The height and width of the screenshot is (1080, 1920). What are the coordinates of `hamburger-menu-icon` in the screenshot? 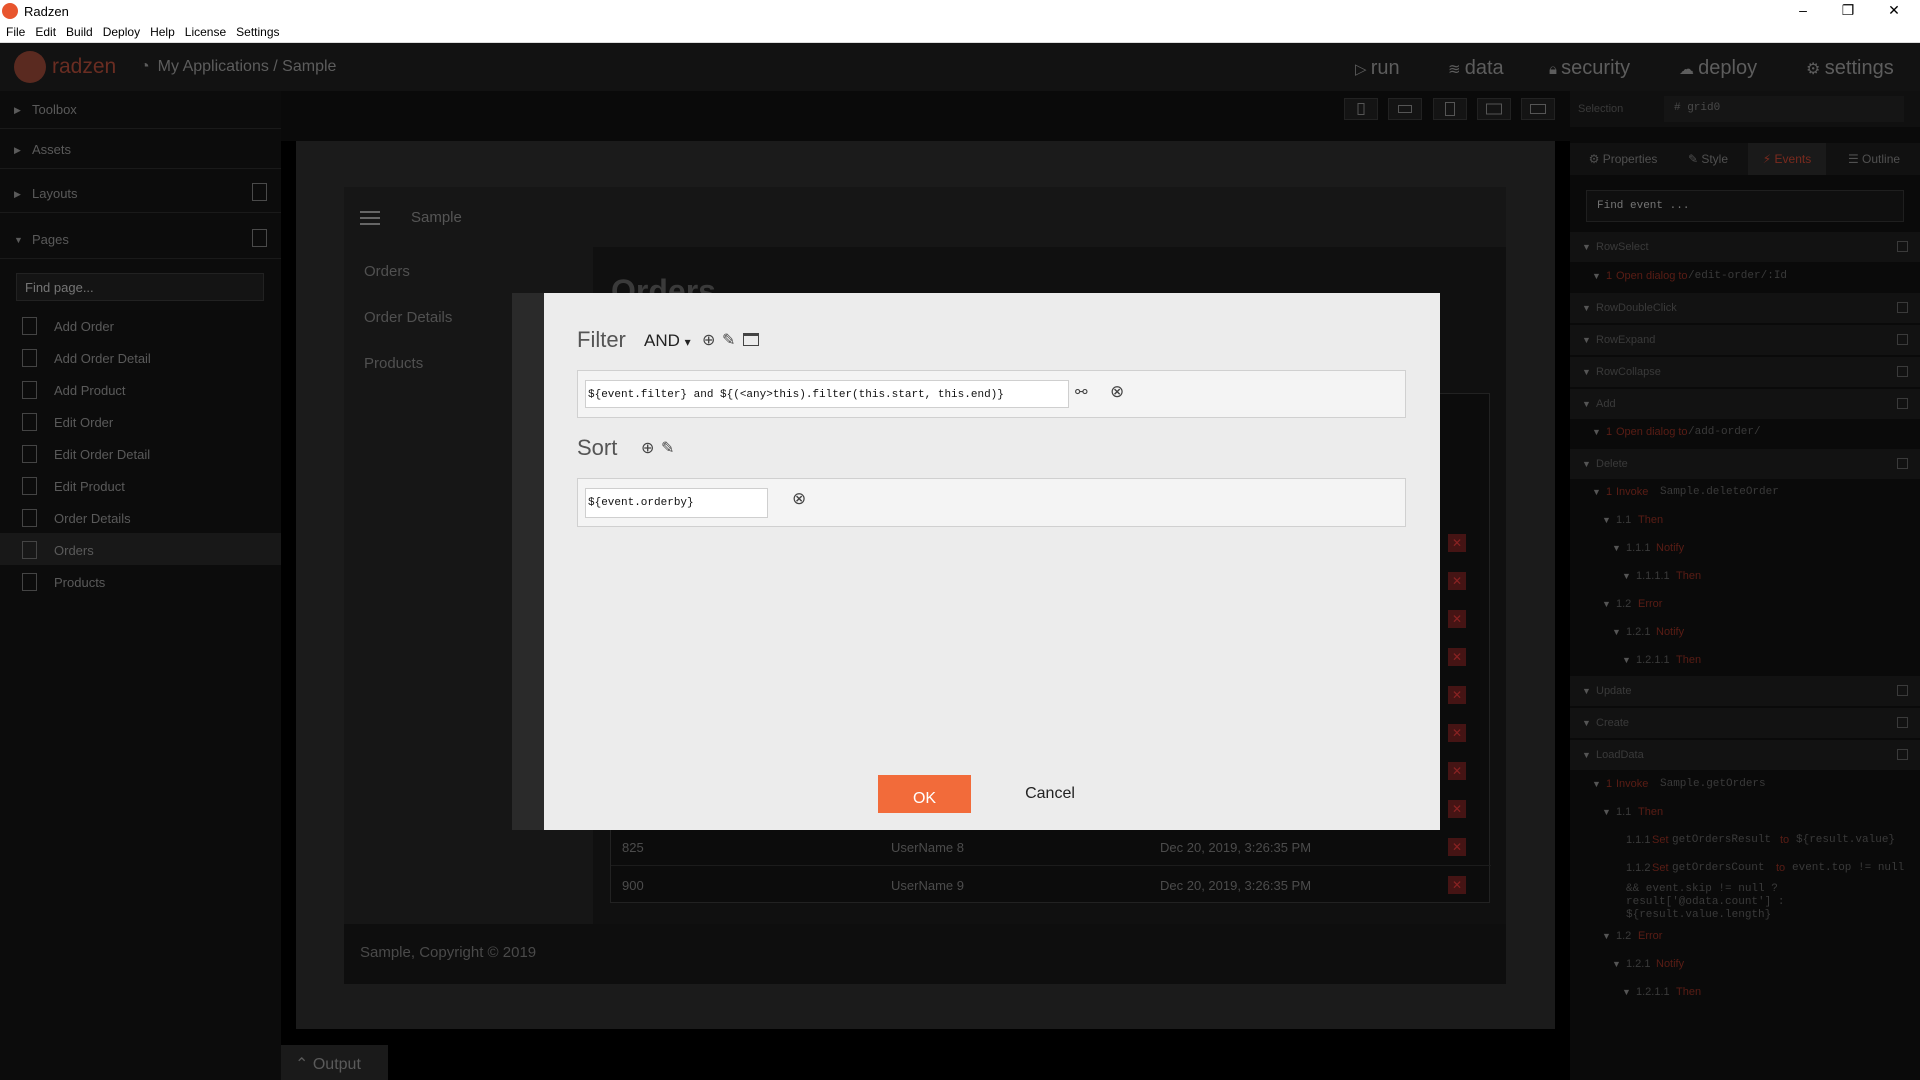 It's located at (370, 218).